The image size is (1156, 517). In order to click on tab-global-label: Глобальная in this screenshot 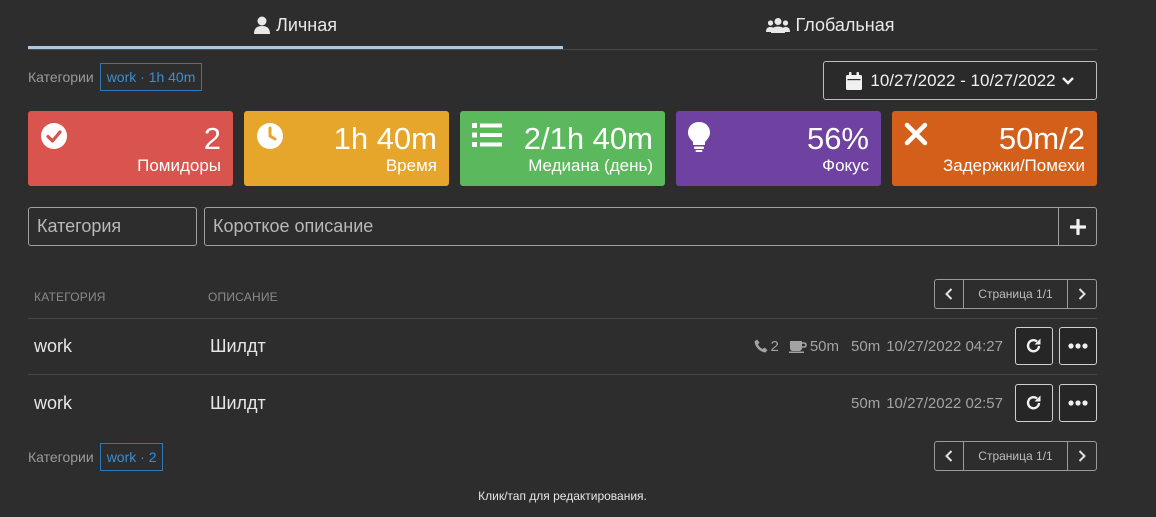, I will do `click(845, 24)`.